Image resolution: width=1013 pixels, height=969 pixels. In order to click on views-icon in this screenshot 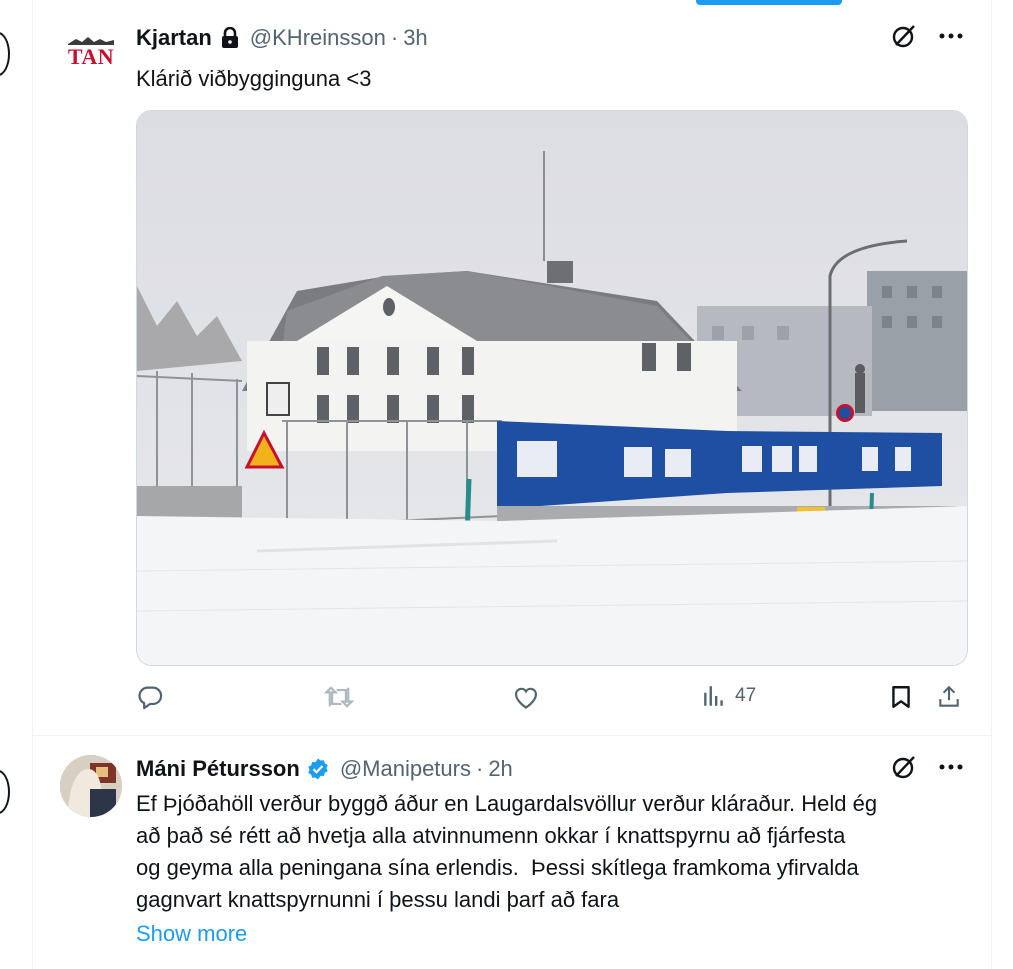, I will do `click(714, 696)`.